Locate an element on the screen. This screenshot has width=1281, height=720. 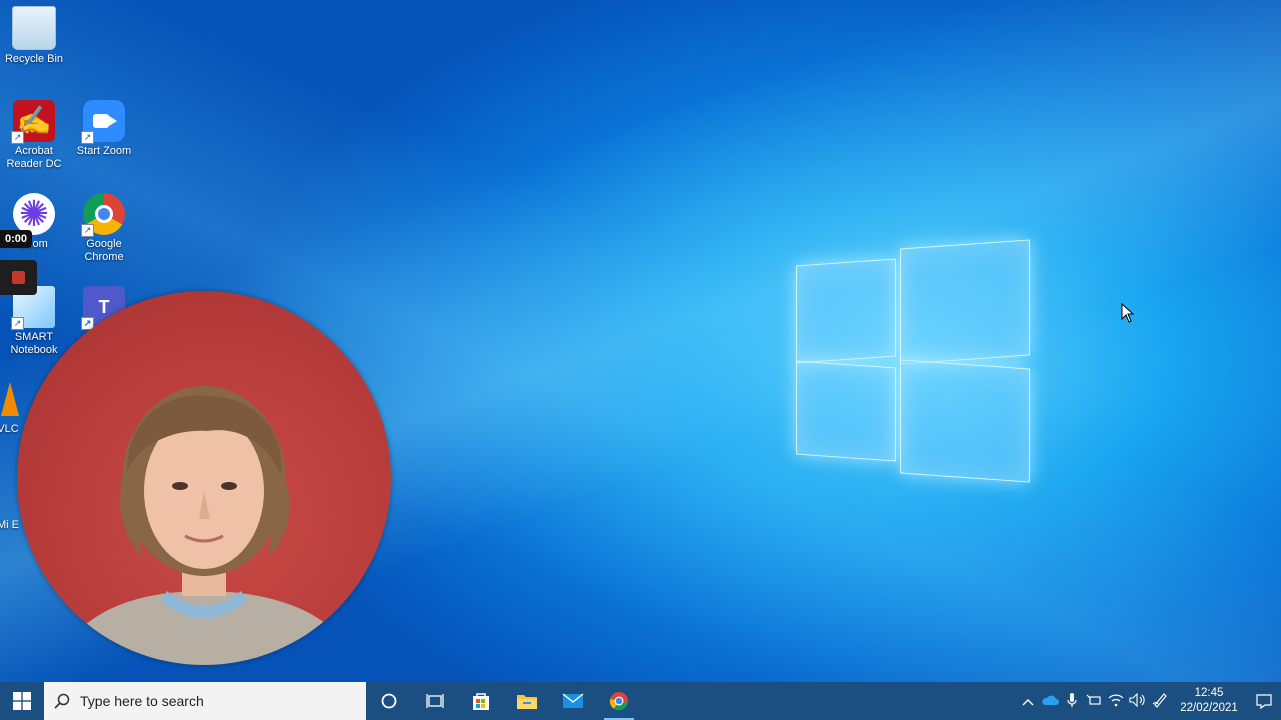
taskbar-search-box: Type here to search is located at coordinates (205, 701).